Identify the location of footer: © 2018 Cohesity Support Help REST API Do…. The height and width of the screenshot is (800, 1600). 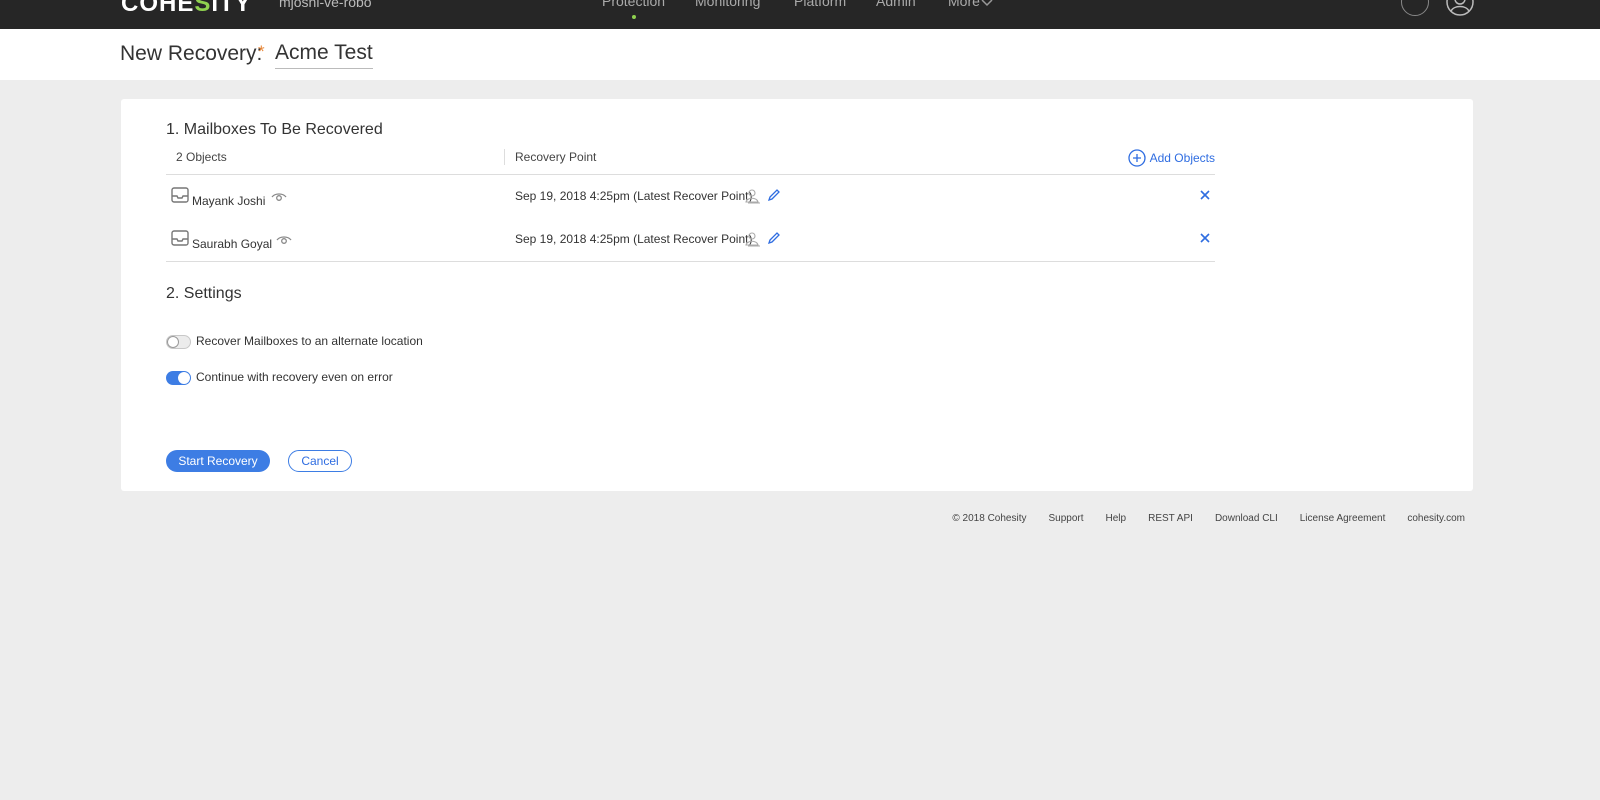
(1208, 518).